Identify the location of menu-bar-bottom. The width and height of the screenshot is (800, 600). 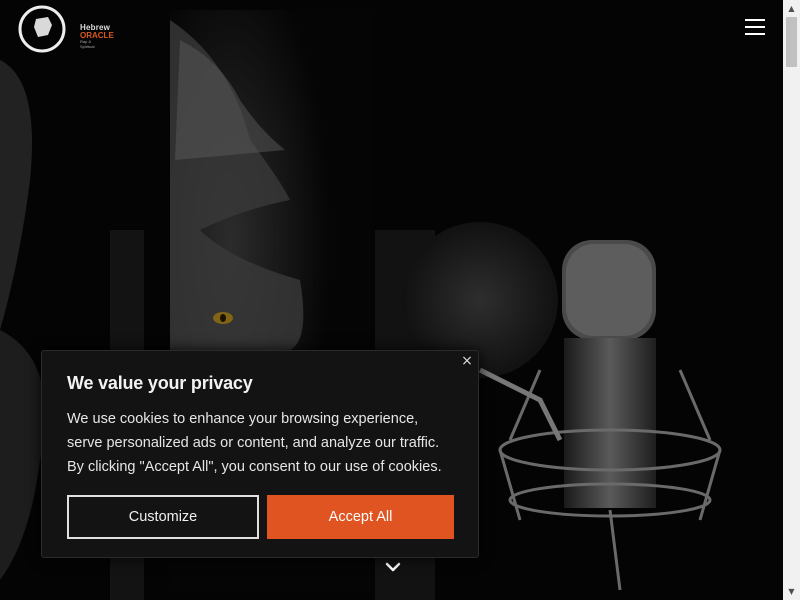
(755, 34).